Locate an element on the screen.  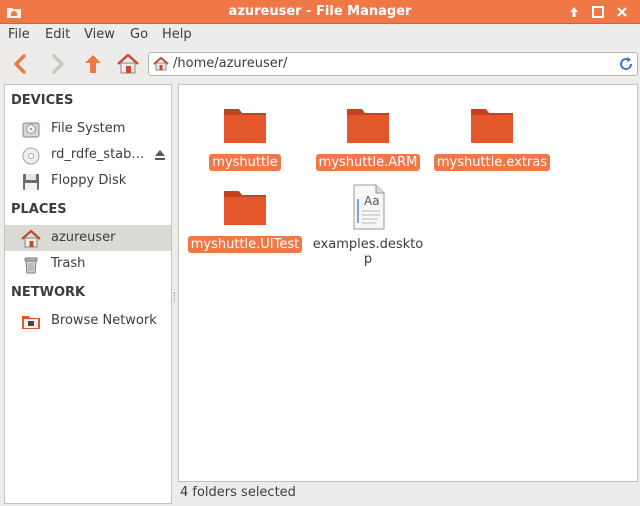
network-header: NETWORK is located at coordinates (48, 292).